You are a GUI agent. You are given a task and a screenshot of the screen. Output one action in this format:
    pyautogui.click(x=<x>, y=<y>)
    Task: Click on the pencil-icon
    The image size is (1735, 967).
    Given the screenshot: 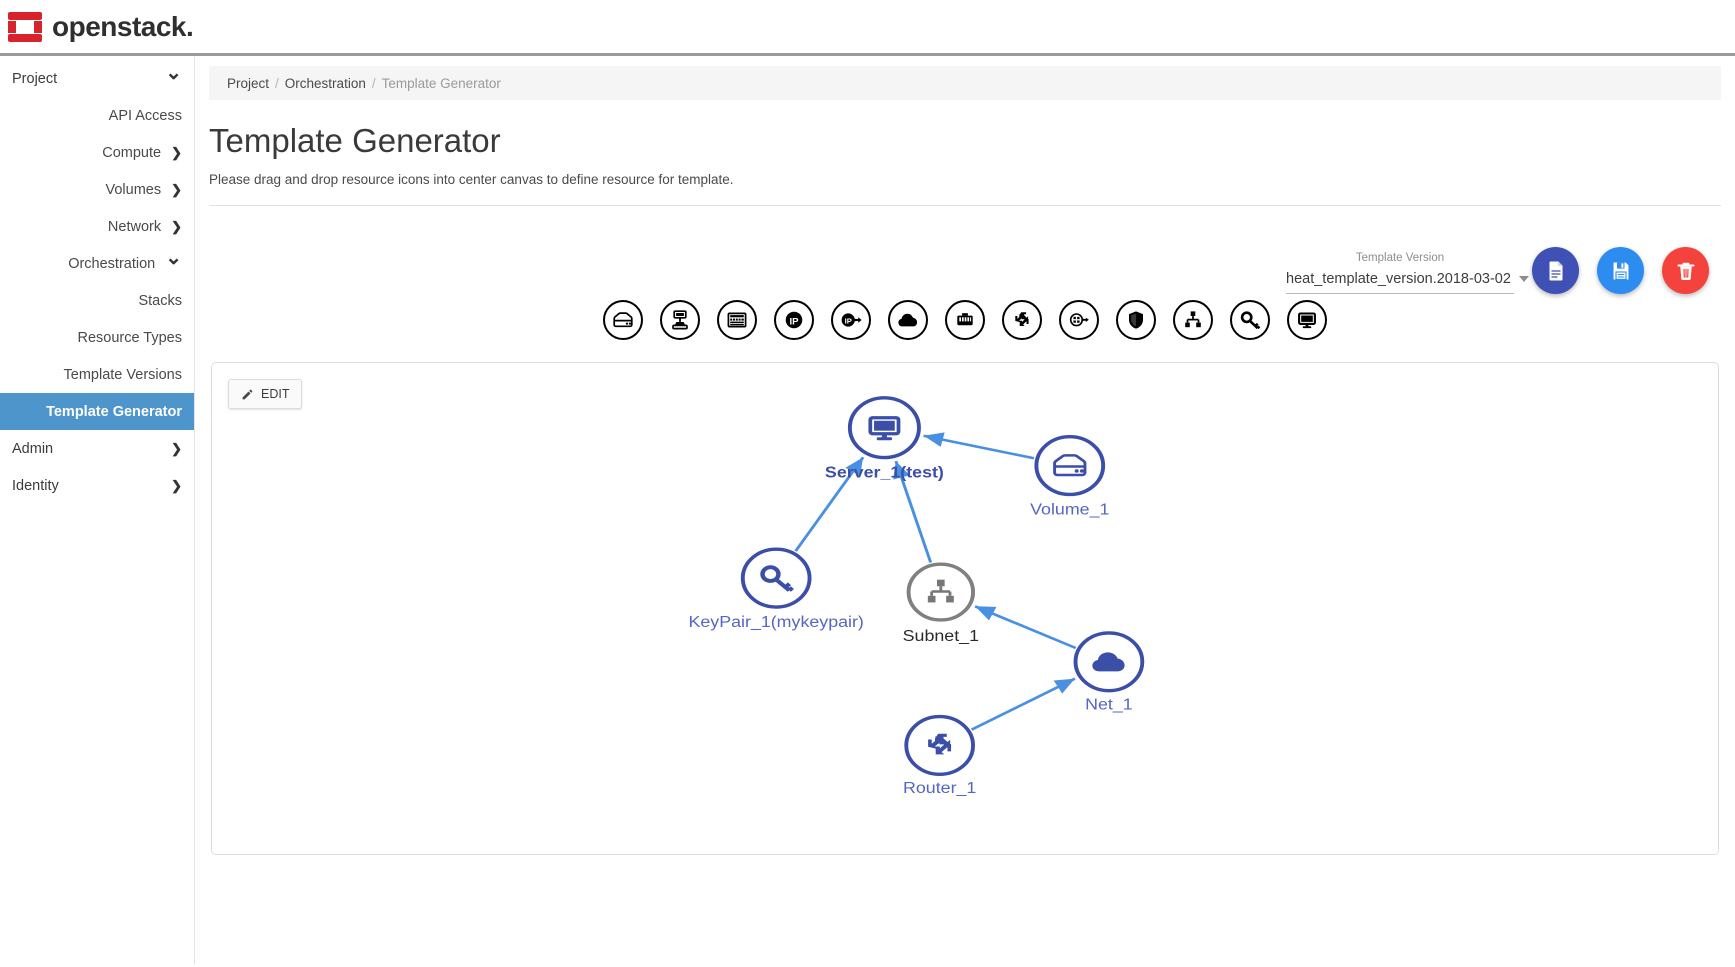 What is the action you would take?
    pyautogui.click(x=247, y=394)
    